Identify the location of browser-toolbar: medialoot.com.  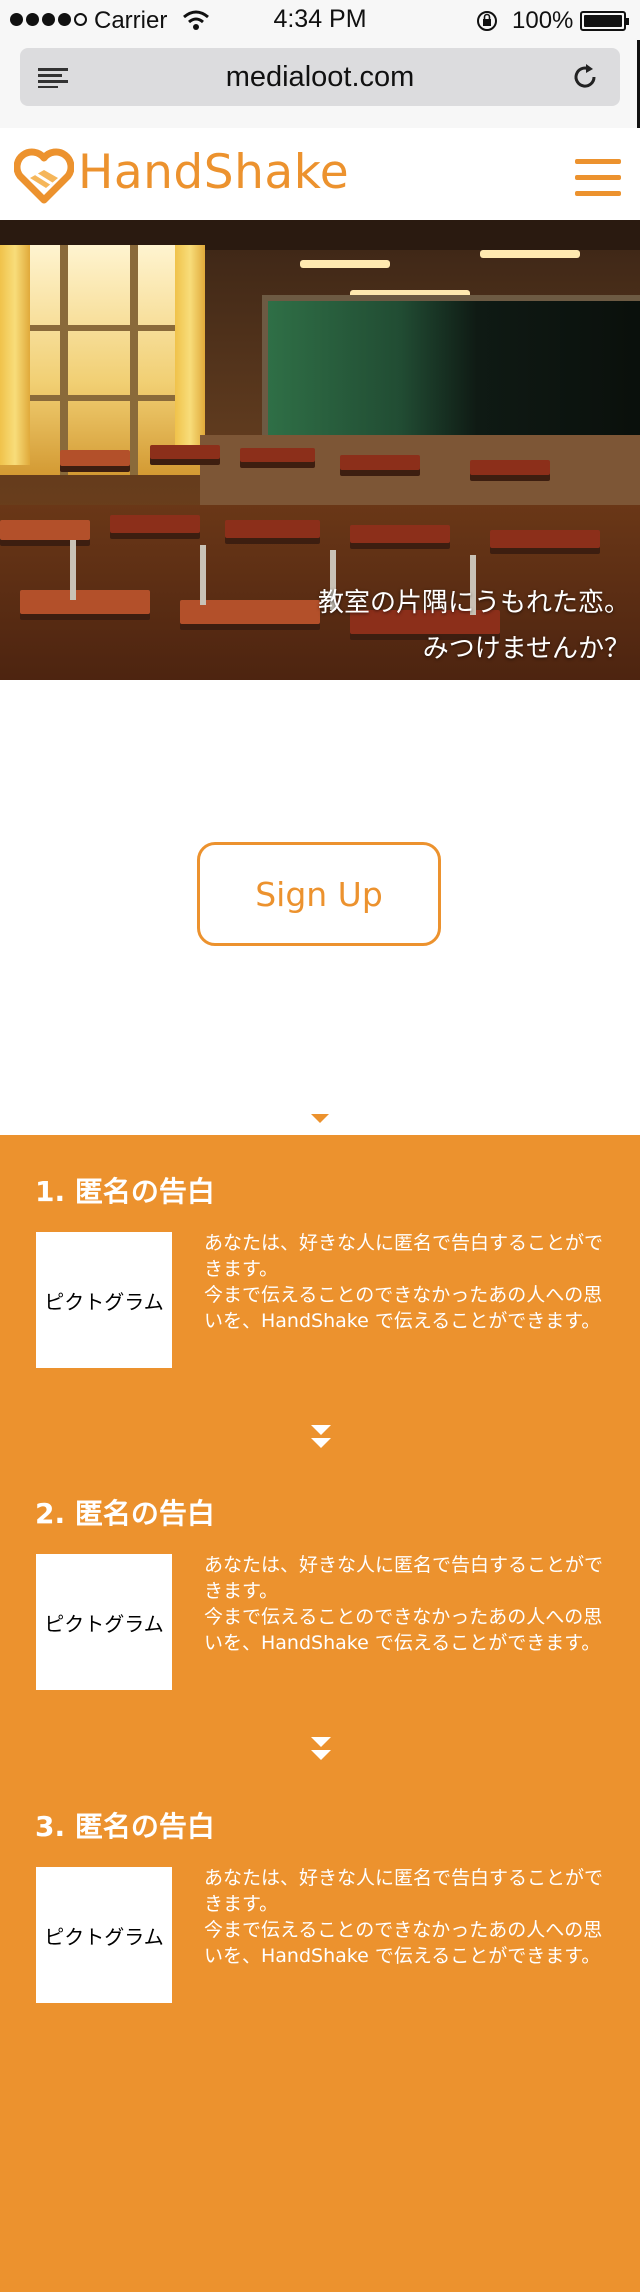
(320, 84).